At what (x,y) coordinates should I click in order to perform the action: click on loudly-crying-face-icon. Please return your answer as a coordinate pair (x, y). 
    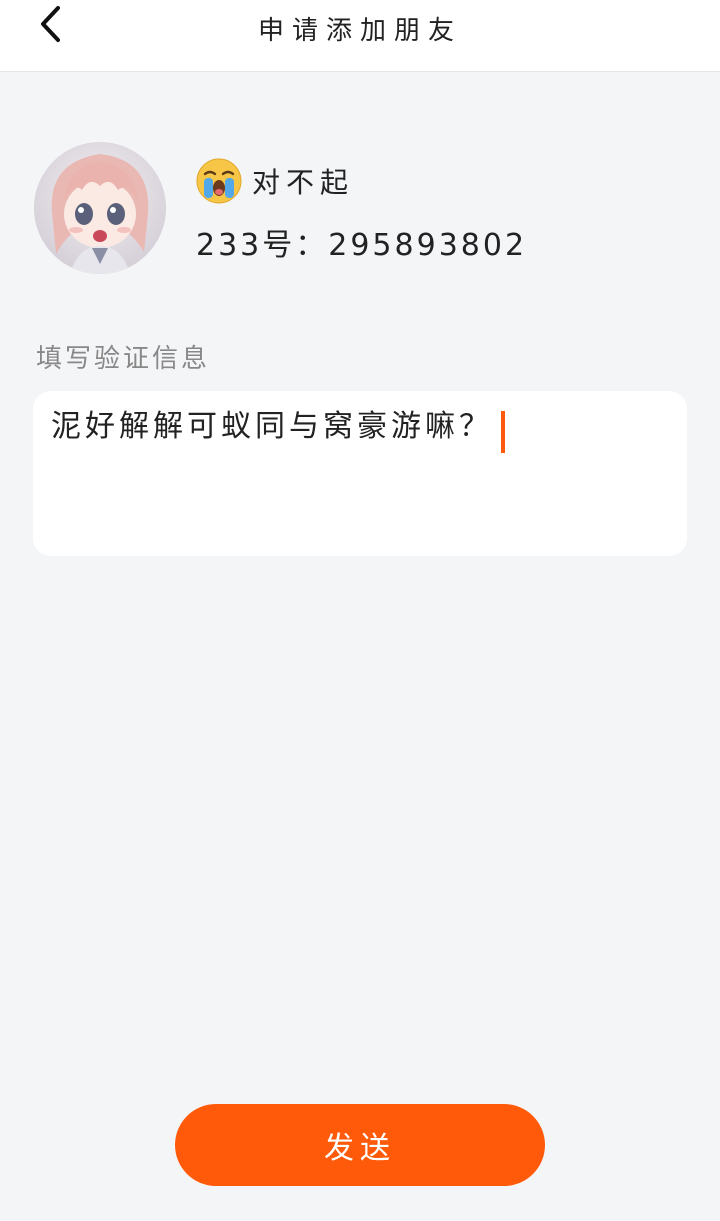
    Looking at the image, I should click on (219, 181).